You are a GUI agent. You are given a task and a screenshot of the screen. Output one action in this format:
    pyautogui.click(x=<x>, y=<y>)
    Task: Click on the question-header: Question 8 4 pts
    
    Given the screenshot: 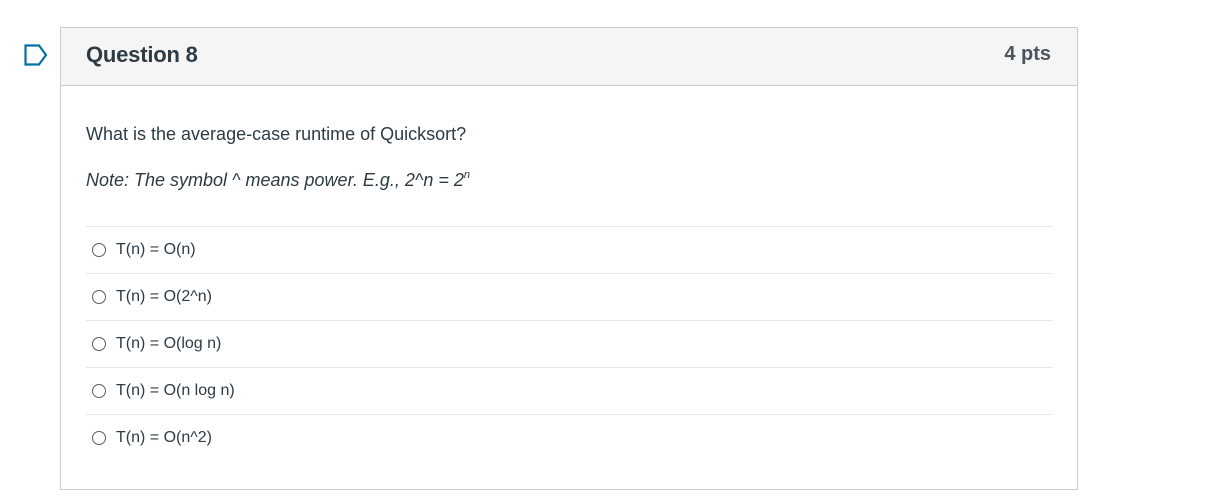 What is the action you would take?
    pyautogui.click(x=569, y=57)
    